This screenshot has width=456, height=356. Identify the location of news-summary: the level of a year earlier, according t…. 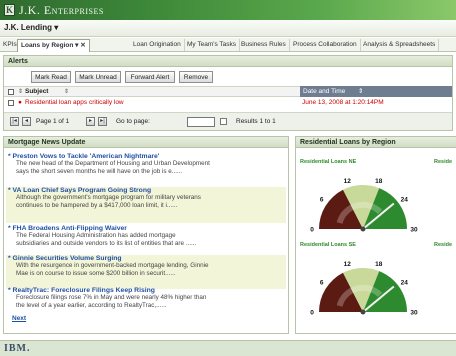
(91, 305).